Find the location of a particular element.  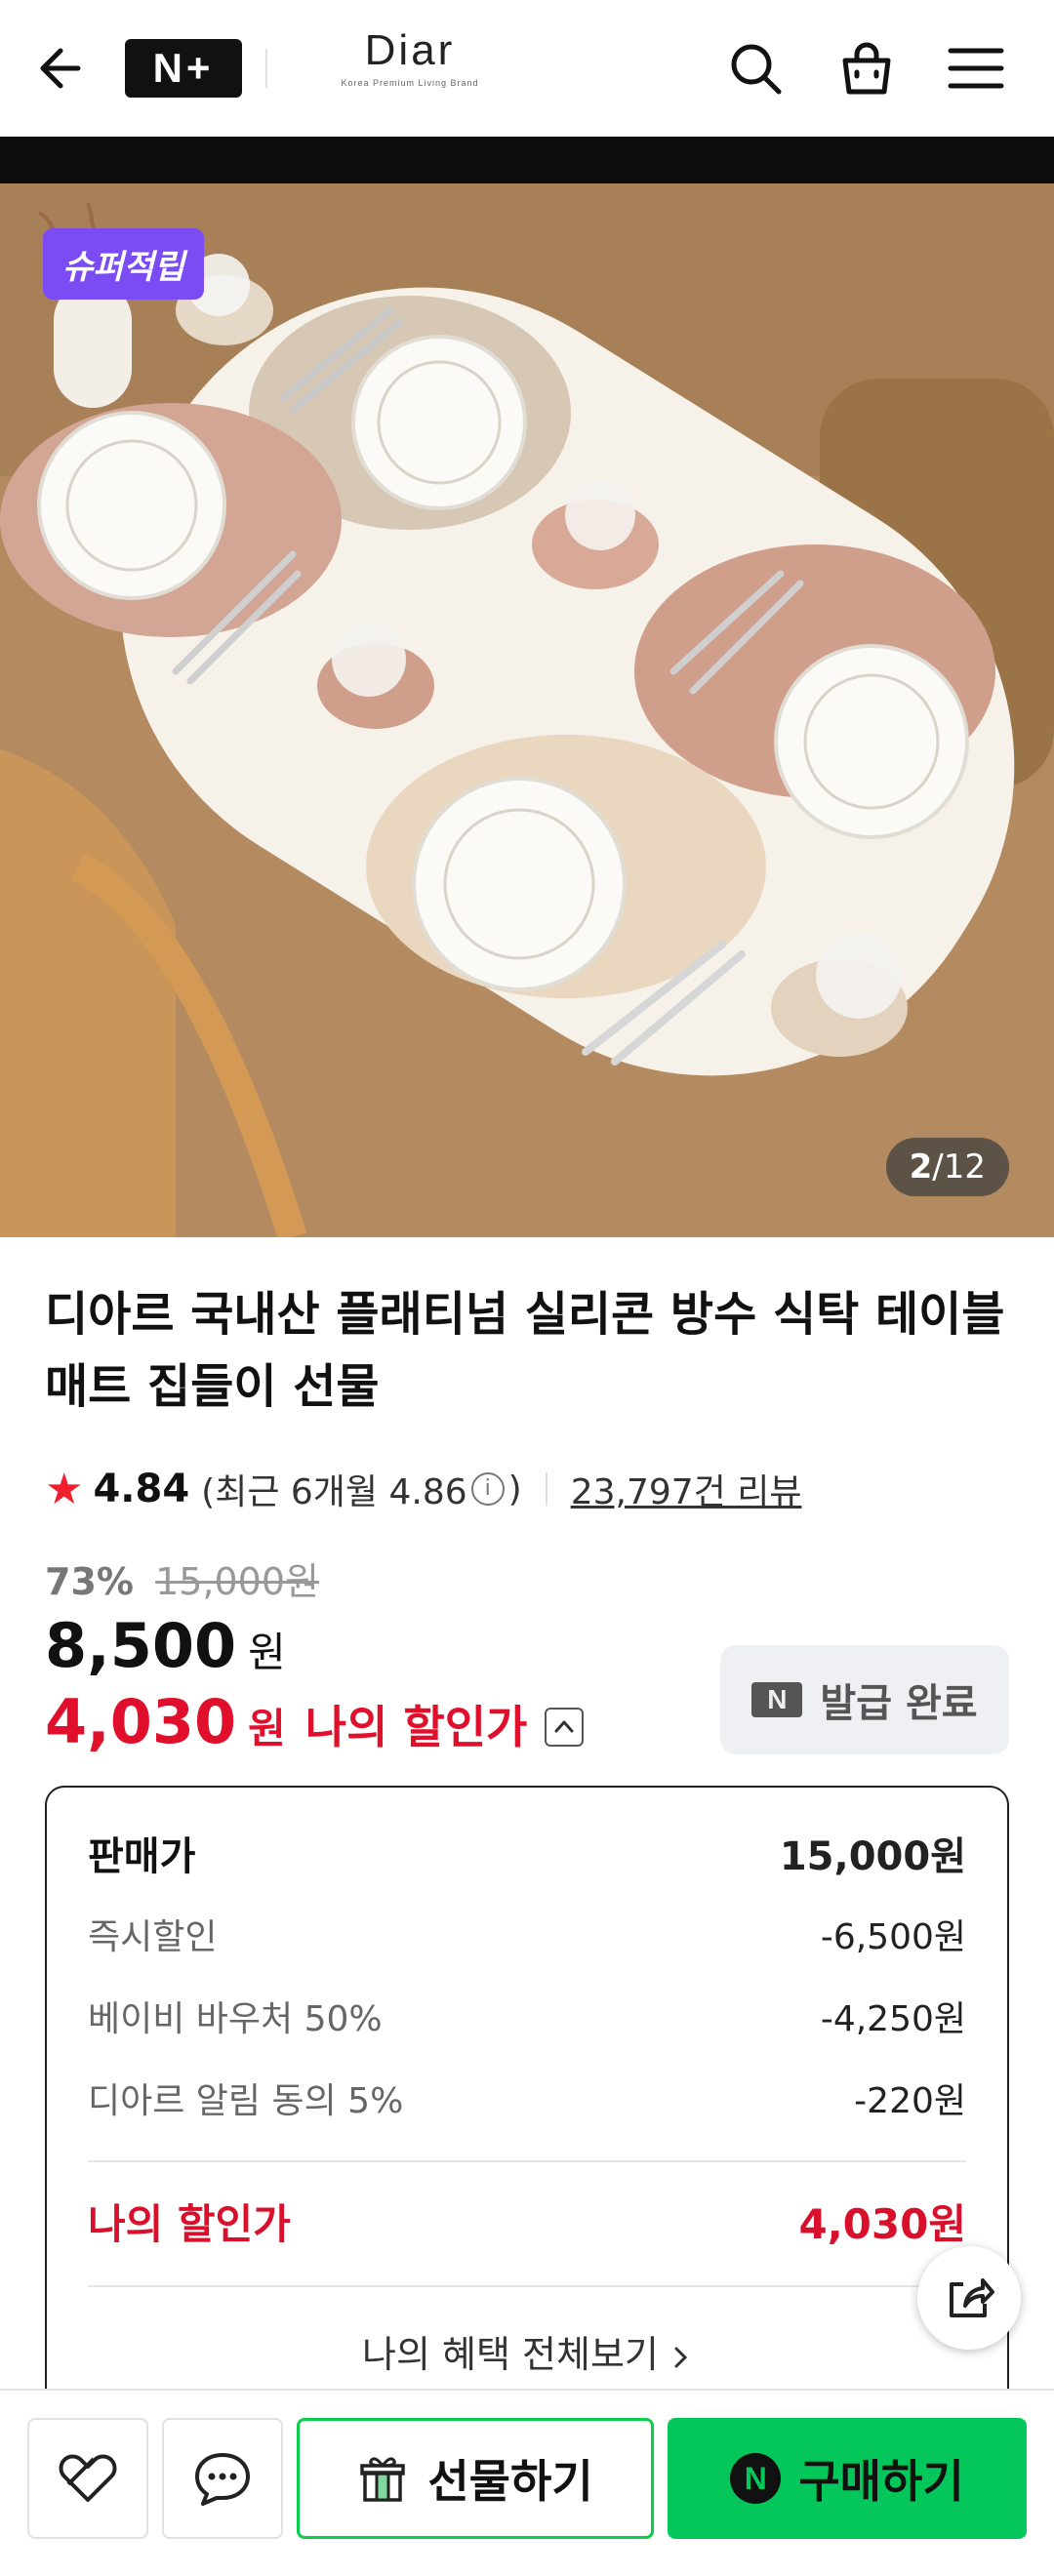

coupon-issued-label: 발급 완료 is located at coordinates (899, 1703).